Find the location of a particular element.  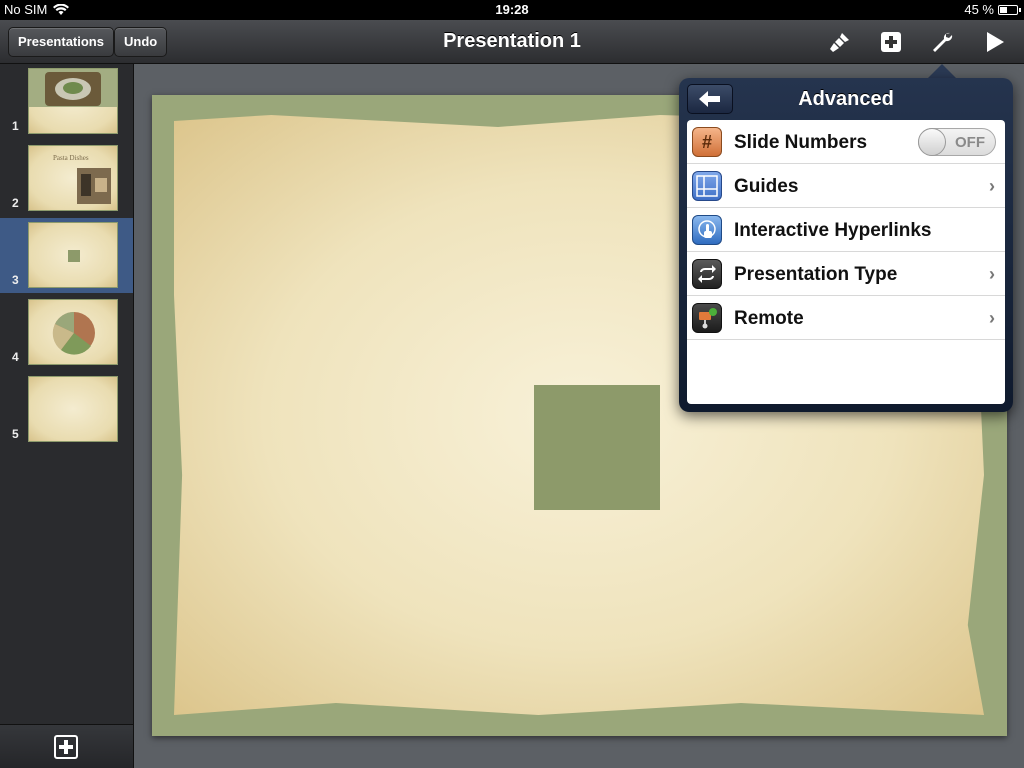

option-label: Presentation Type is located at coordinates (816, 274).